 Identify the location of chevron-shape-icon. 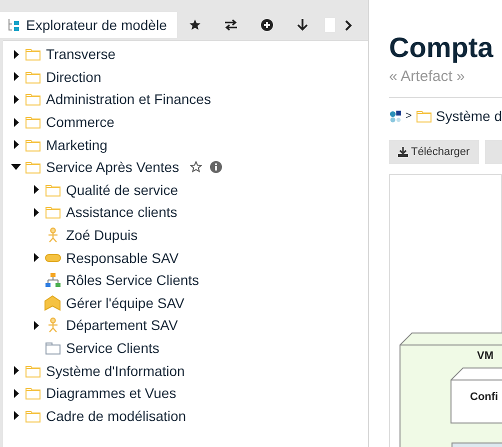
(52, 302).